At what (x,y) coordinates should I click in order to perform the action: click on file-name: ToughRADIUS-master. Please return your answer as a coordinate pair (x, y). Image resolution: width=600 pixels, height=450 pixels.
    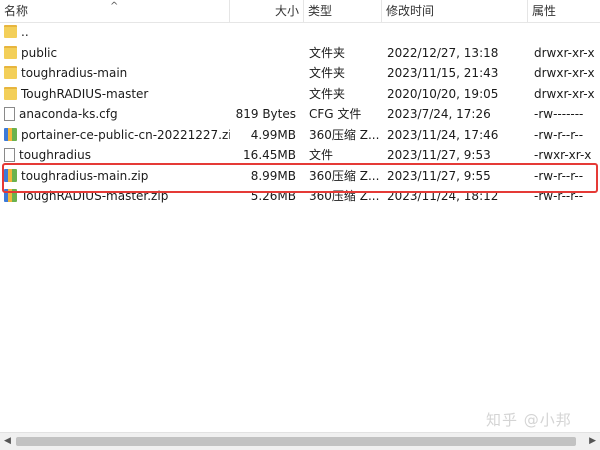
    Looking at the image, I should click on (85, 93).